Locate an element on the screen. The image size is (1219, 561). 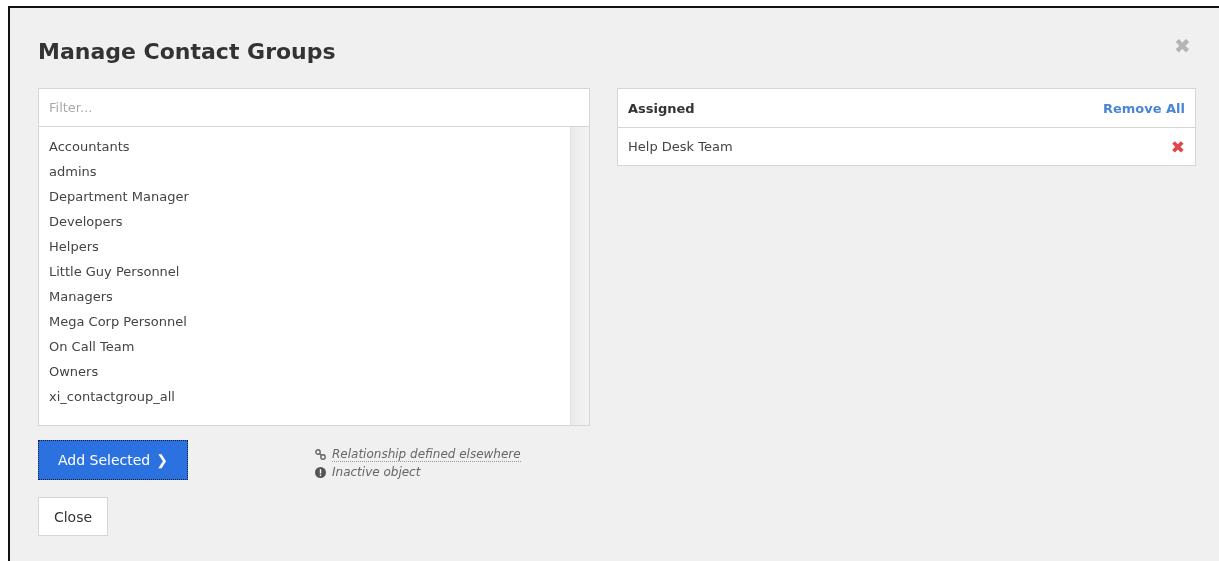
group-list-item: Owners is located at coordinates (74, 371).